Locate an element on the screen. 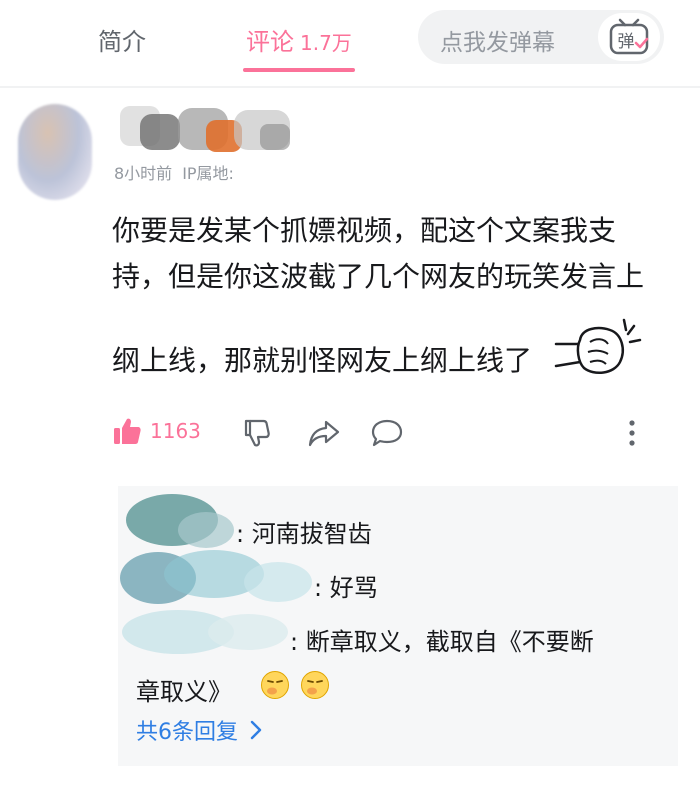  comment-text-line: 你要是发某个抓嫖视频，配这个文案我支 is located at coordinates (364, 230).